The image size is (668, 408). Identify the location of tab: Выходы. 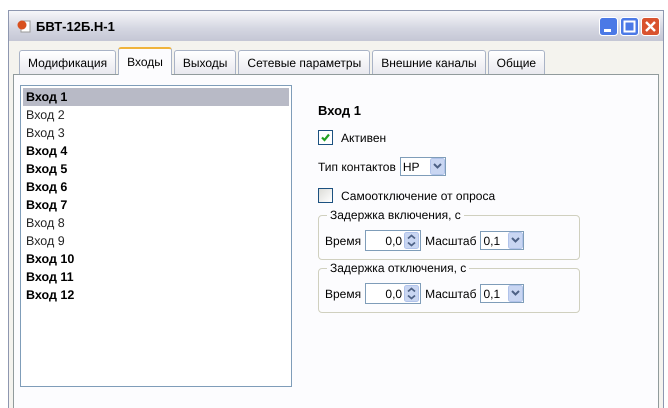
(205, 62).